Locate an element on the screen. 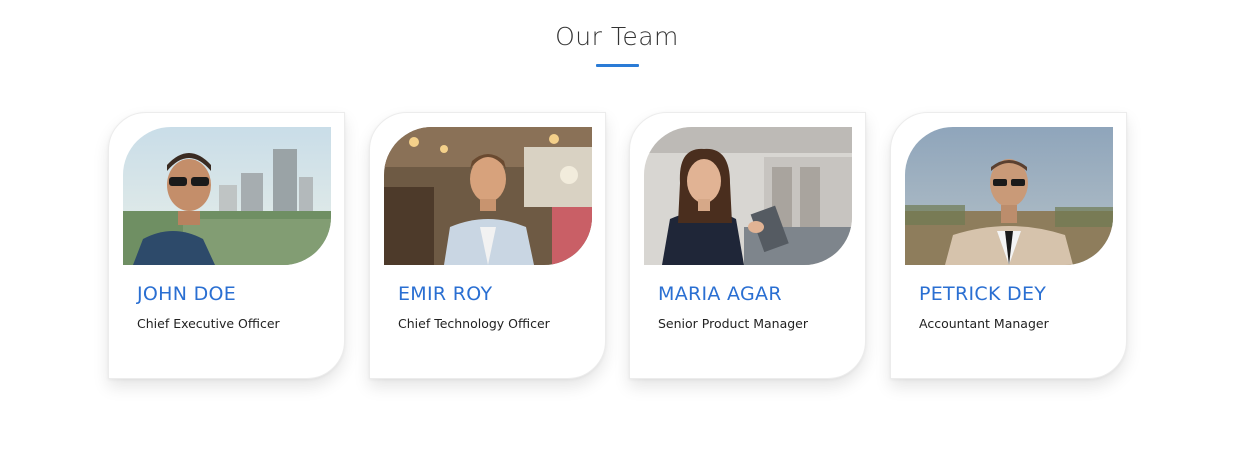 The image size is (1234, 455). member-role: Senior Product Manager is located at coordinates (733, 323).